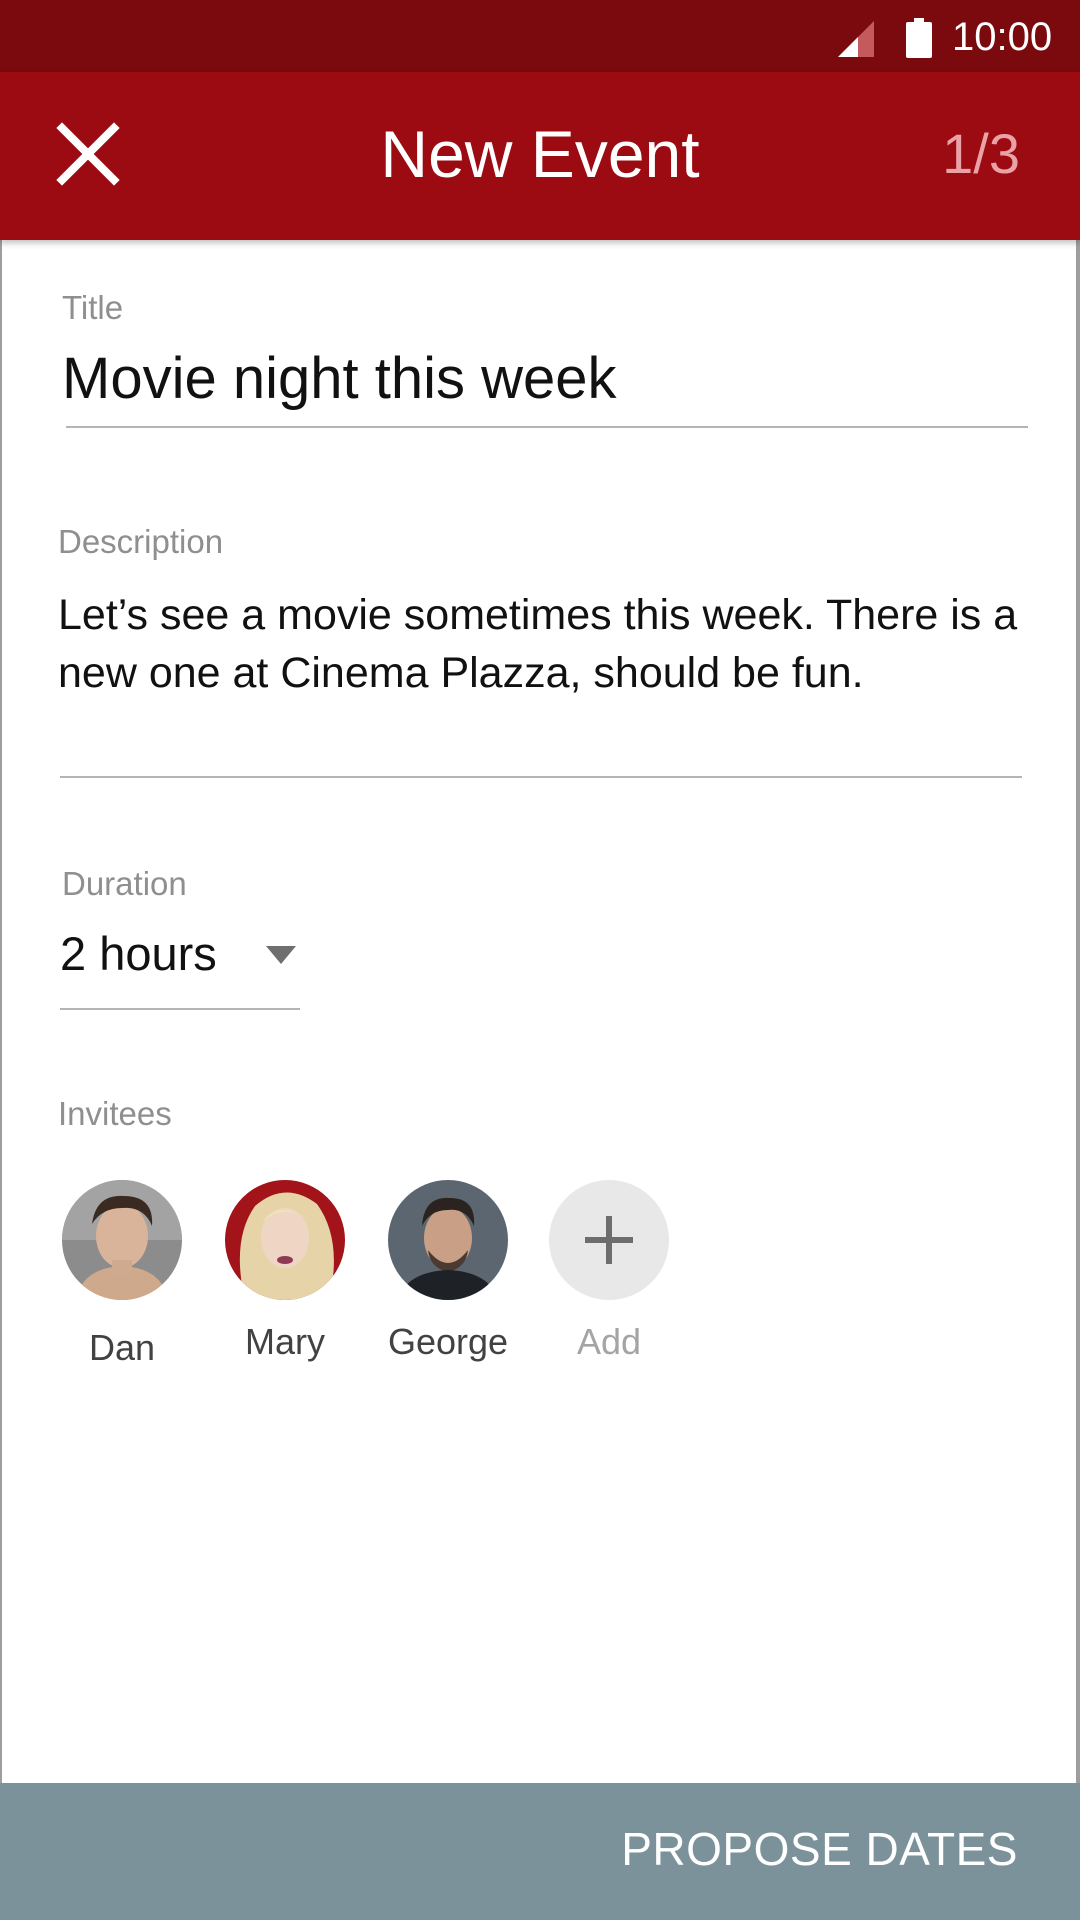 The width and height of the screenshot is (1080, 1920). Describe the element at coordinates (180, 1009) in the screenshot. I see `duration-underline` at that location.